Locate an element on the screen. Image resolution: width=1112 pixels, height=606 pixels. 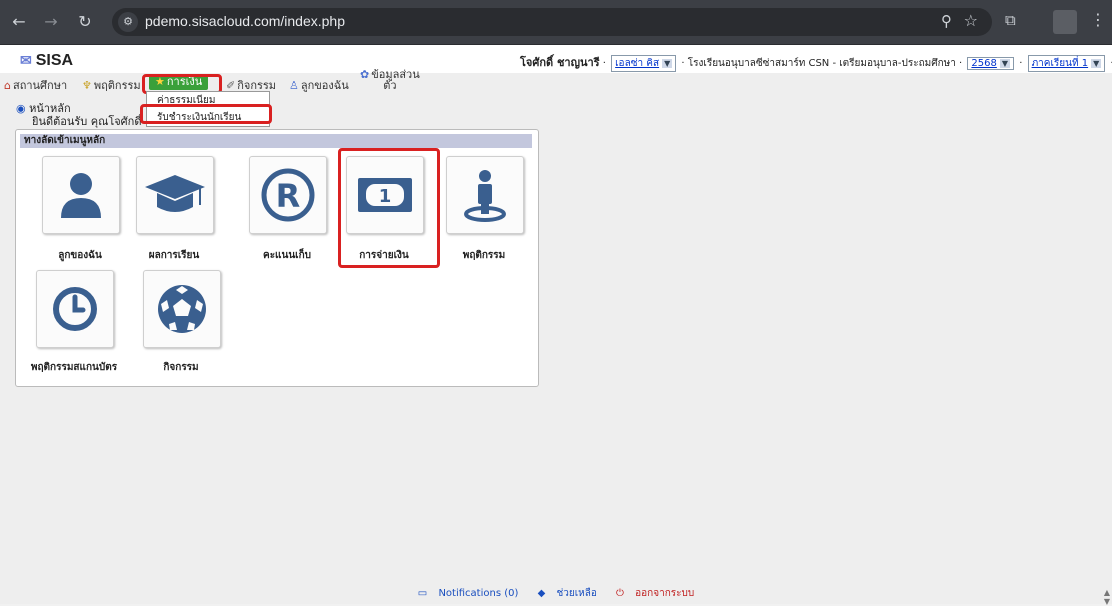
logo-icon: ✉ is located at coordinates (26, 60).